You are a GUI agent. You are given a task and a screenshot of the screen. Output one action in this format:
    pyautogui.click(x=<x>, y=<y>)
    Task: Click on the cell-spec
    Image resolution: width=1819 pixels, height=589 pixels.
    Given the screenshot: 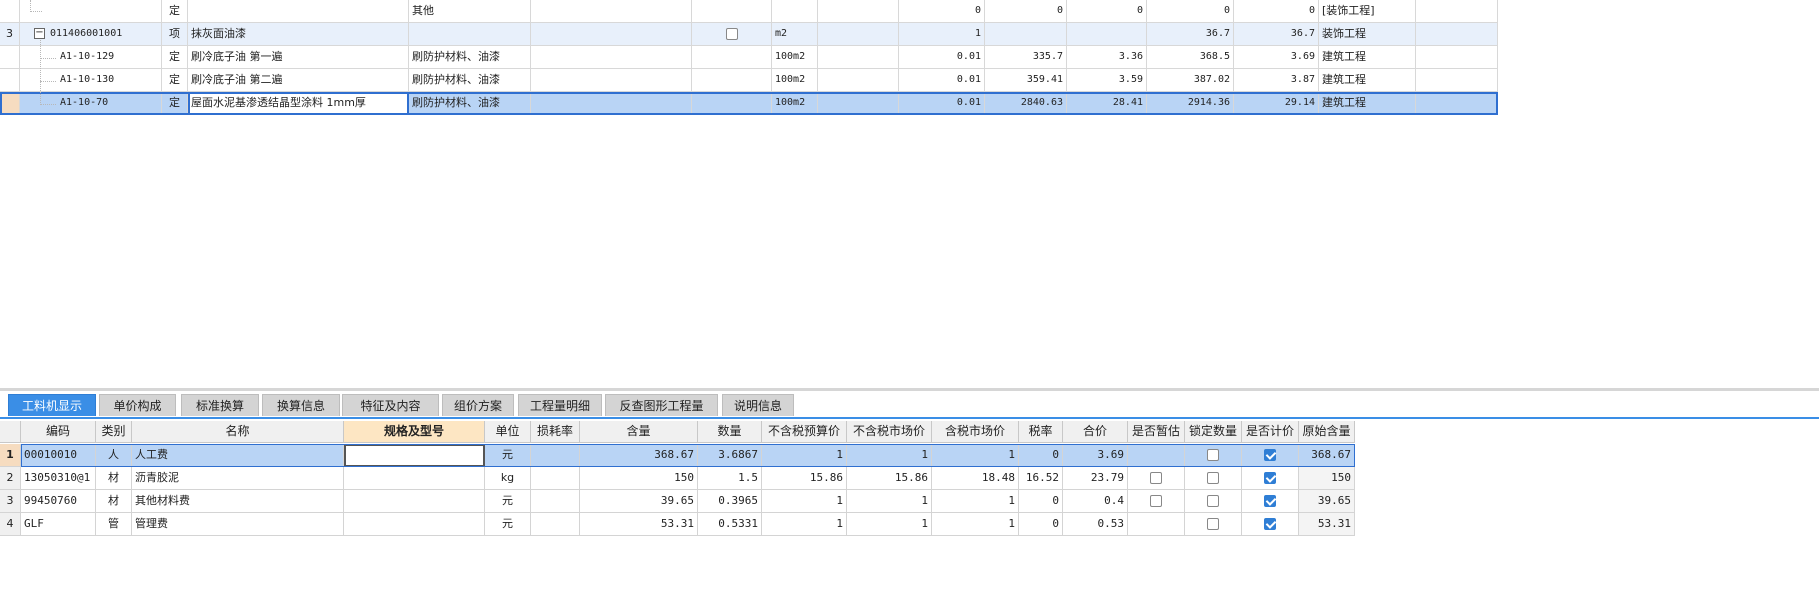 What is the action you would take?
    pyautogui.click(x=414, y=455)
    